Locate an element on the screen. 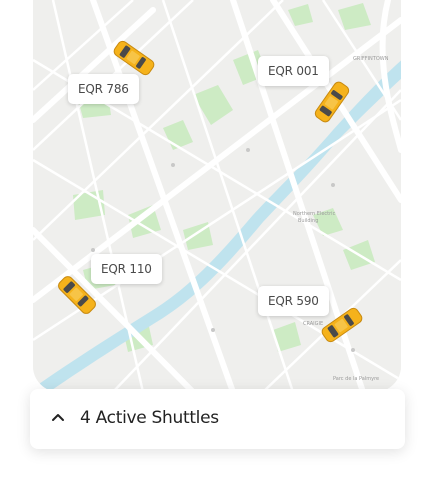  vehicle-label: EQR 001 is located at coordinates (293, 71).